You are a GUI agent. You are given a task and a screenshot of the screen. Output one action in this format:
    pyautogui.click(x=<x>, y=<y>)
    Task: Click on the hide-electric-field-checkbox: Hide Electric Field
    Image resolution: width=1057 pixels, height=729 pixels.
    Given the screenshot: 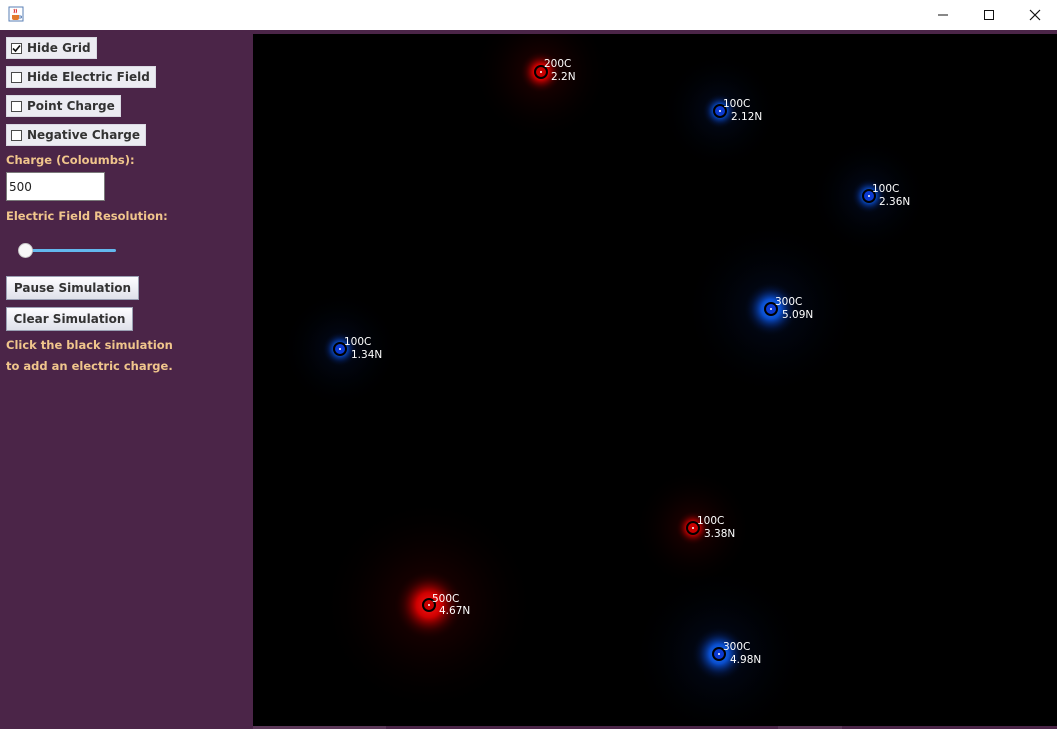 What is the action you would take?
    pyautogui.click(x=81, y=77)
    